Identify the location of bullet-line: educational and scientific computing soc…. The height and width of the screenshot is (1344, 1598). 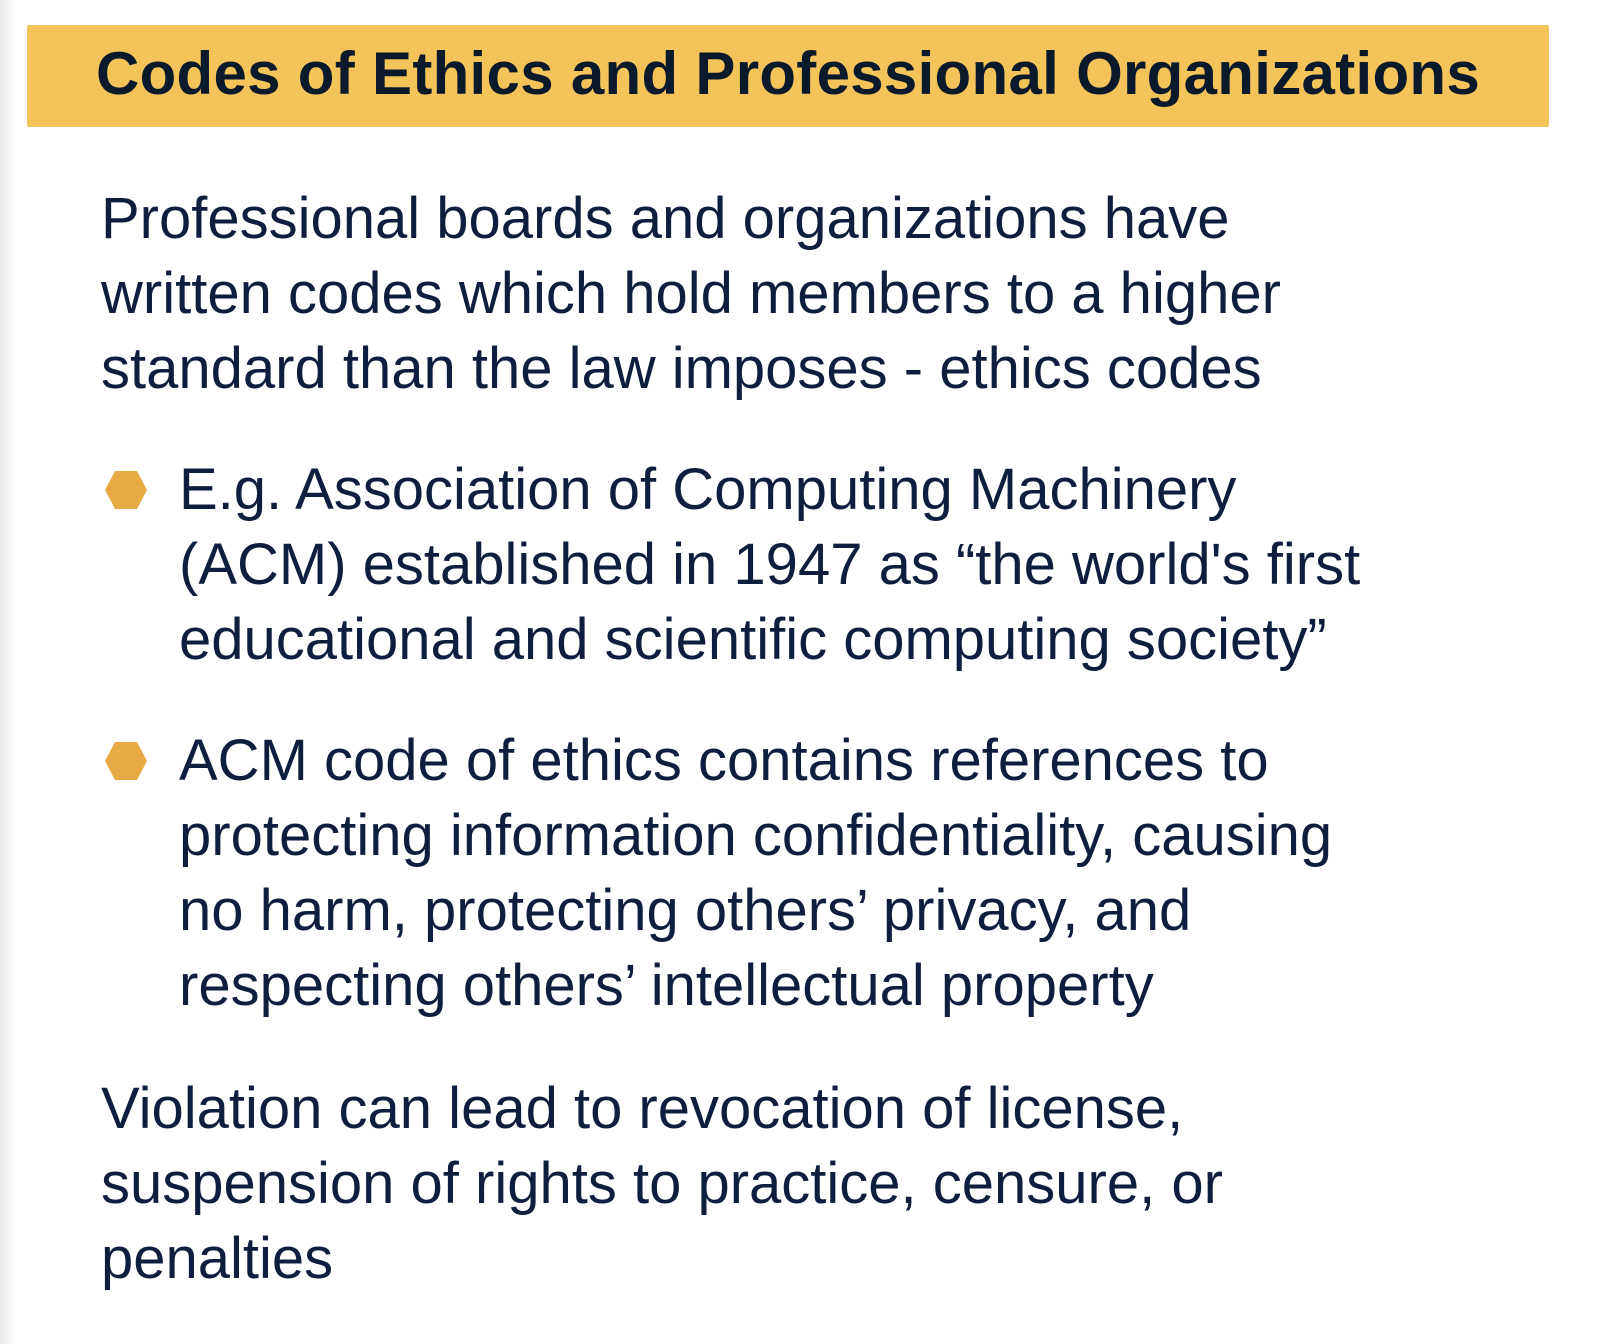
(753, 639).